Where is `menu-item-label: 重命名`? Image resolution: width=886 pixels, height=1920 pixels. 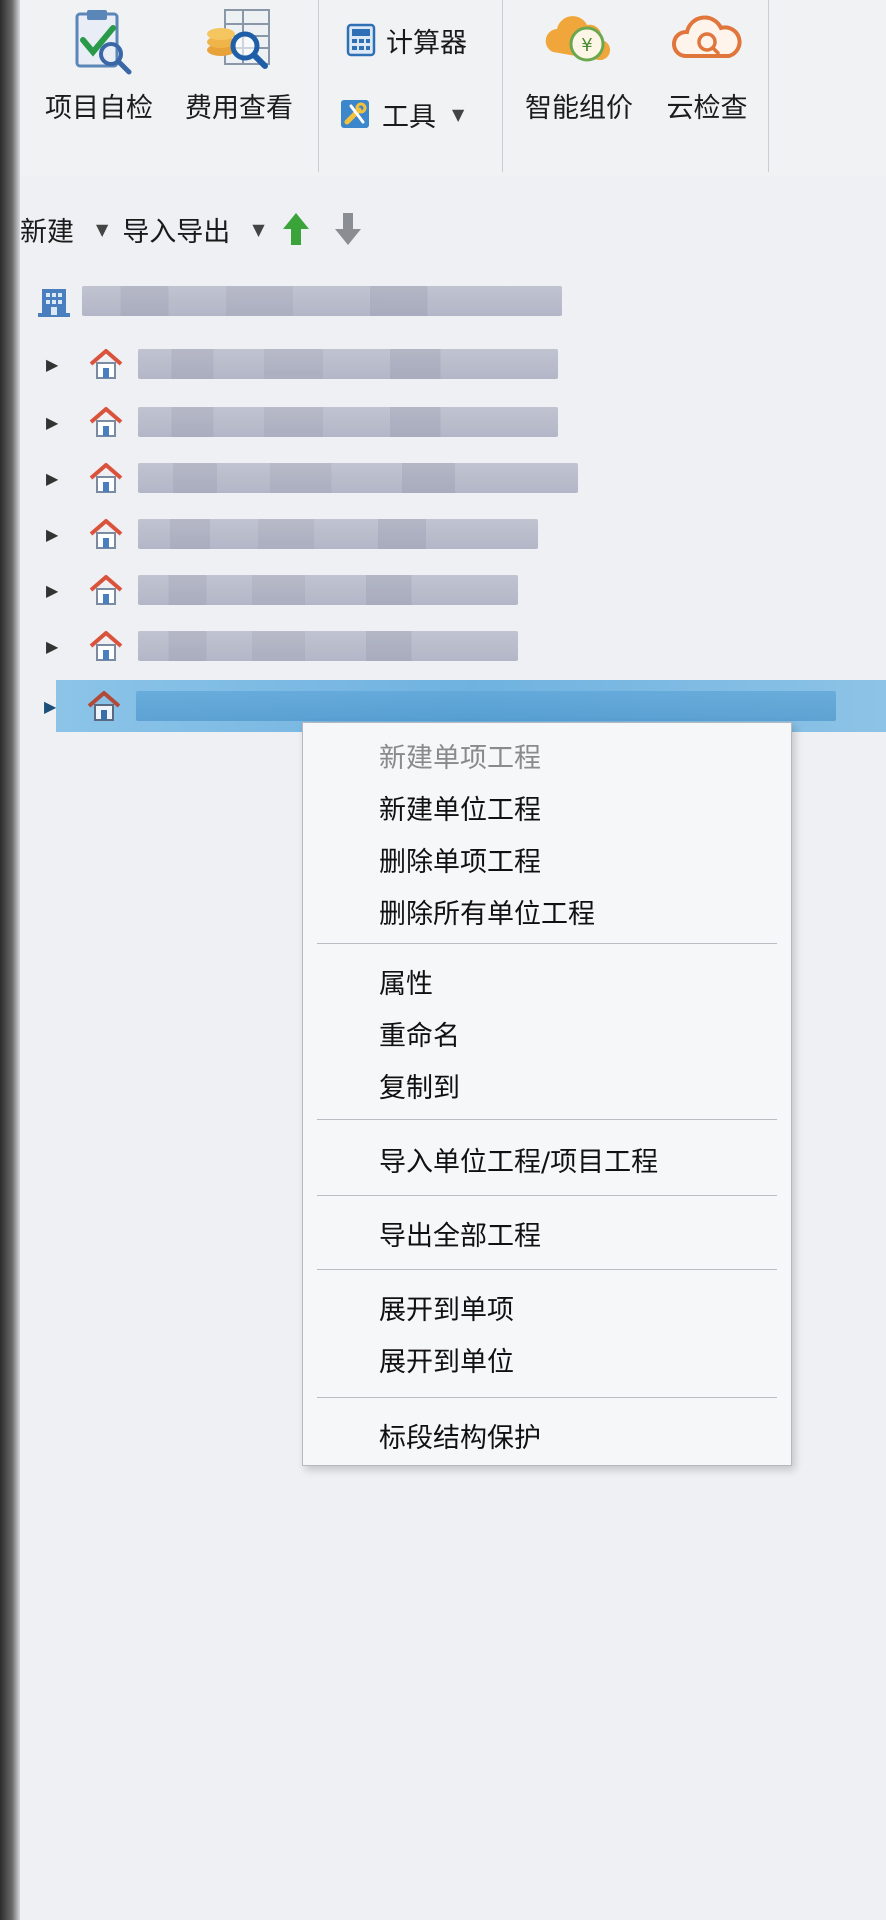
menu-item-label: 重命名 is located at coordinates (419, 1036).